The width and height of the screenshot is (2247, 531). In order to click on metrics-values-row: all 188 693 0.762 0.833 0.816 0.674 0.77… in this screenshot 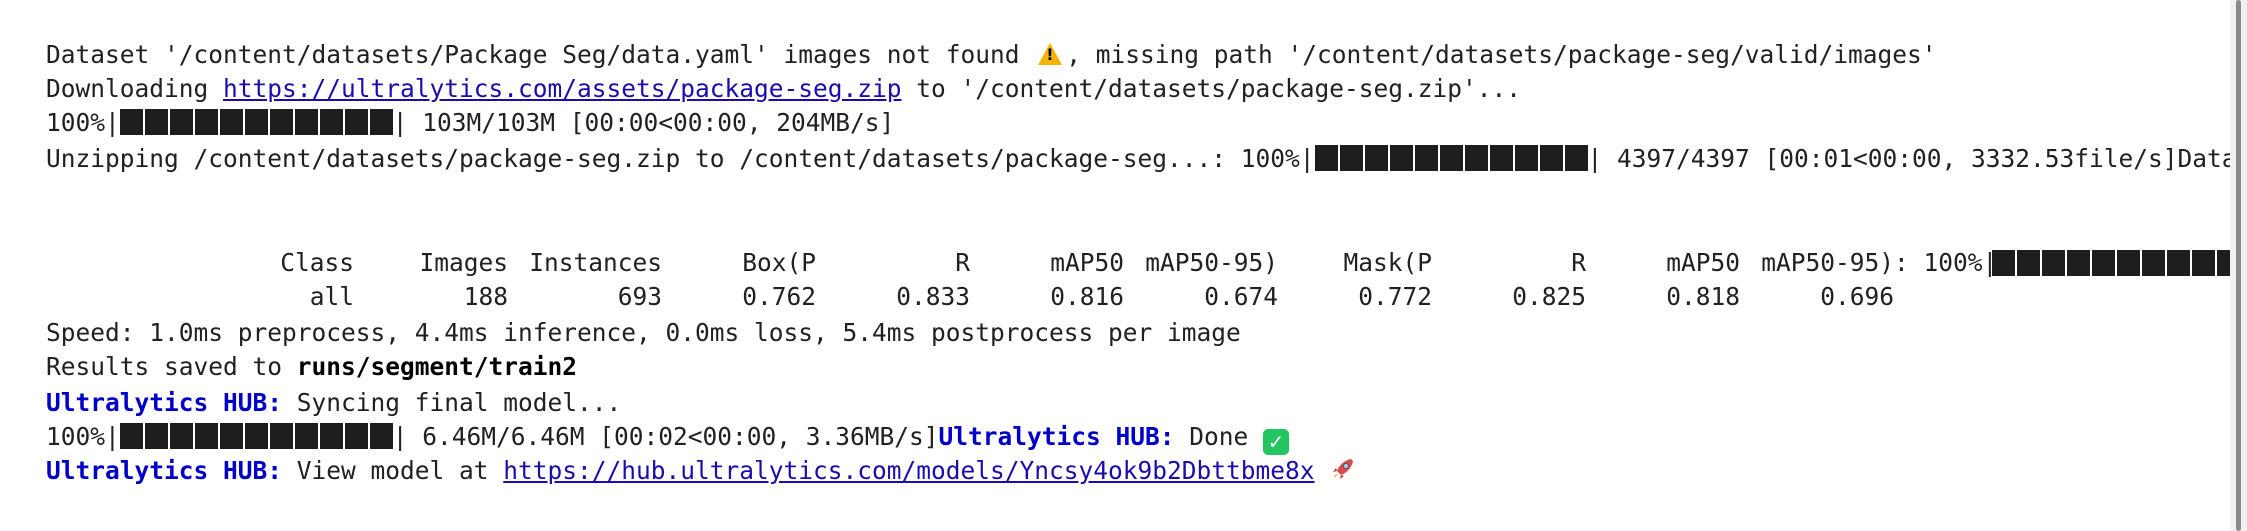, I will do `click(1115, 297)`.